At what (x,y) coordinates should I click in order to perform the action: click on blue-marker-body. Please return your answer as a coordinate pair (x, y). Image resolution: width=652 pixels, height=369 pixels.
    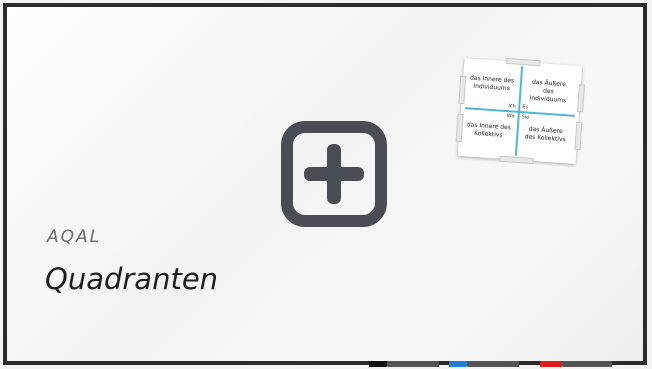
    Looking at the image, I should click on (493, 364).